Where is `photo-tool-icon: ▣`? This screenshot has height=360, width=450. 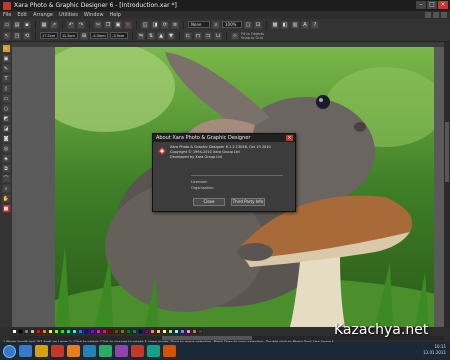 photo-tool-icon: ▣ is located at coordinates (6, 58).